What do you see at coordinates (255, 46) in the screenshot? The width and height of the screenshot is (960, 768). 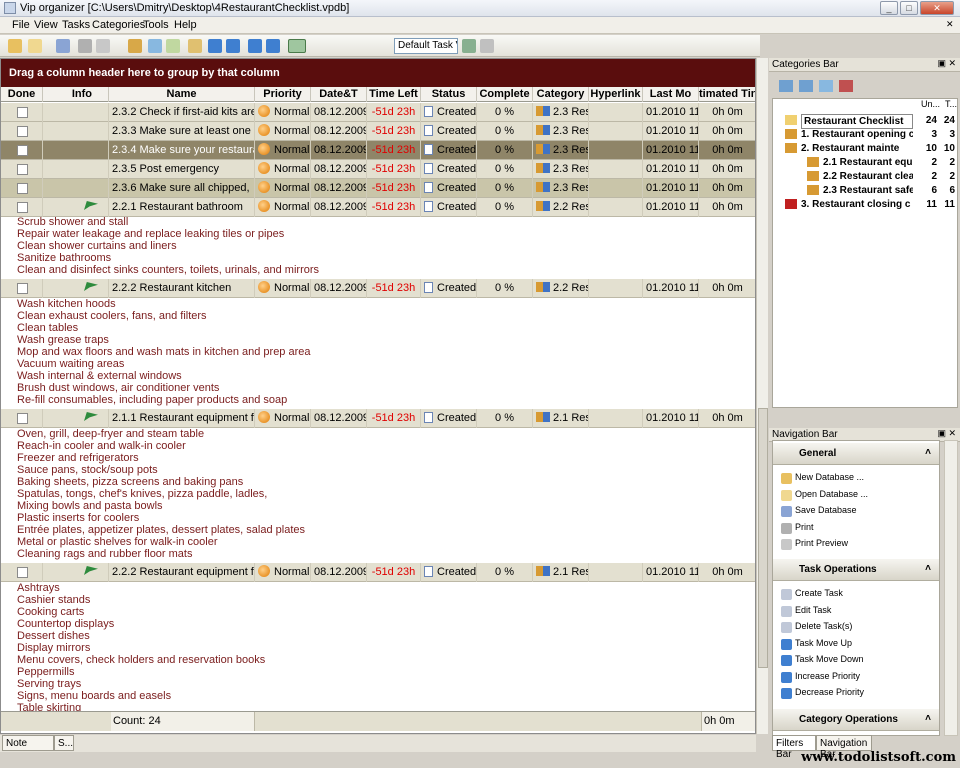 I see `priority-down-icon` at bounding box center [255, 46].